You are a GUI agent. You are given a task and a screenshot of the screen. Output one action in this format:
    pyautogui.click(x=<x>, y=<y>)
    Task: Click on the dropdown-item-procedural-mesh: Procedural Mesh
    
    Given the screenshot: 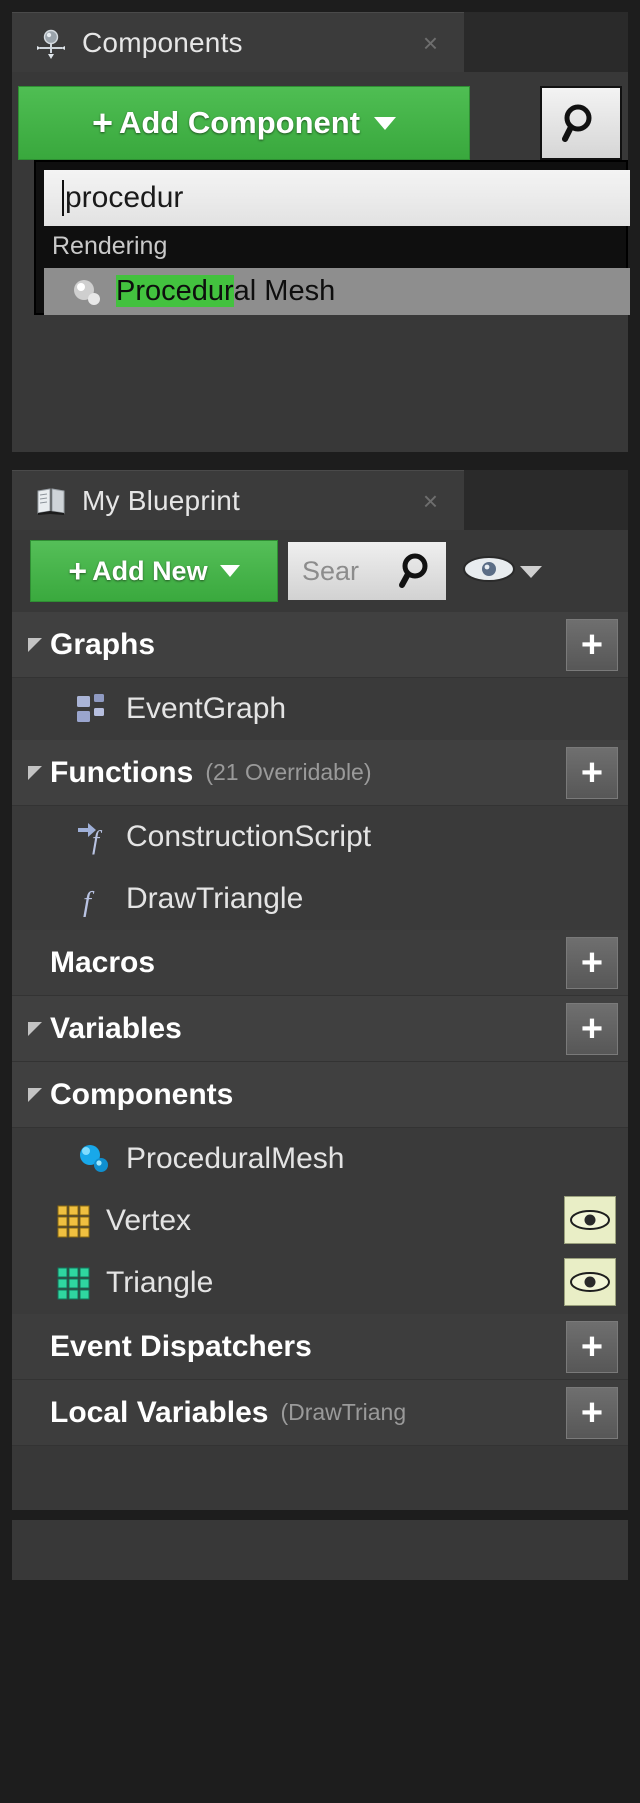 What is the action you would take?
    pyautogui.click(x=337, y=291)
    